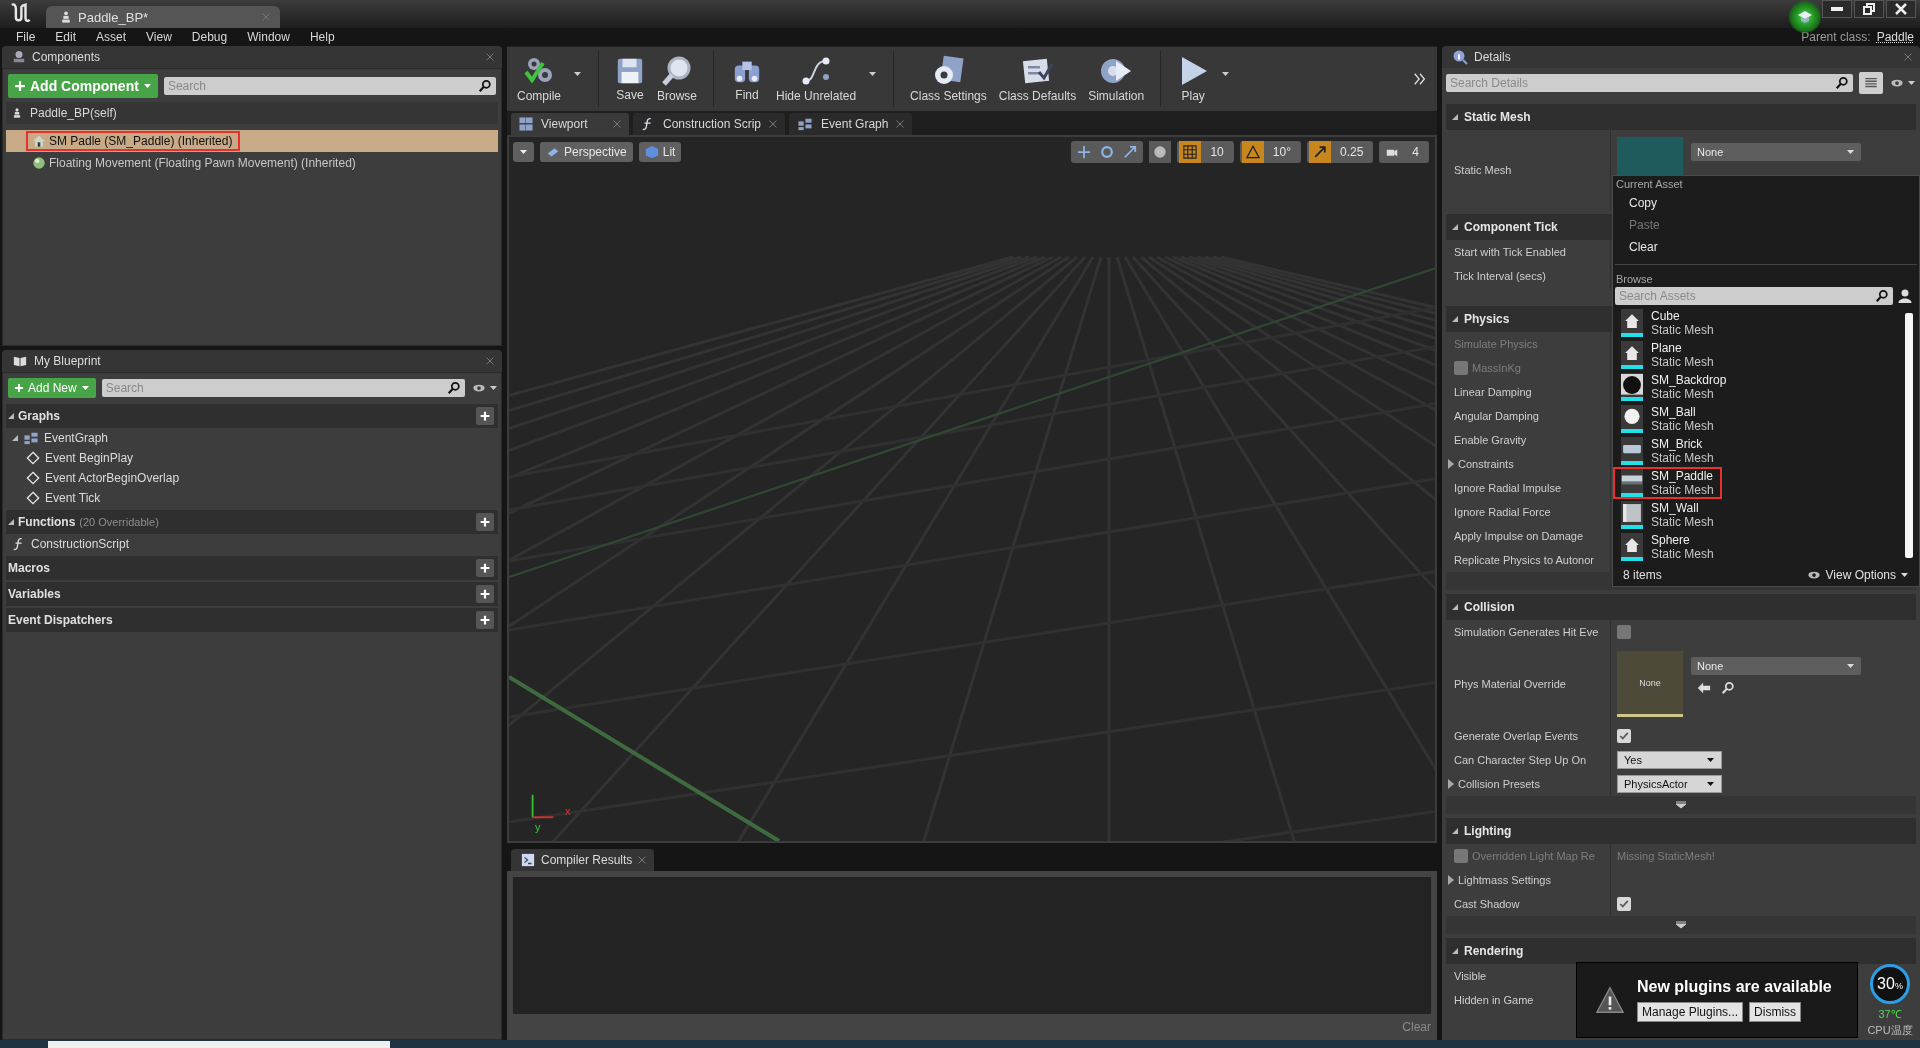  I want to click on property-label: Start with Tick Enabled, so click(1510, 252).